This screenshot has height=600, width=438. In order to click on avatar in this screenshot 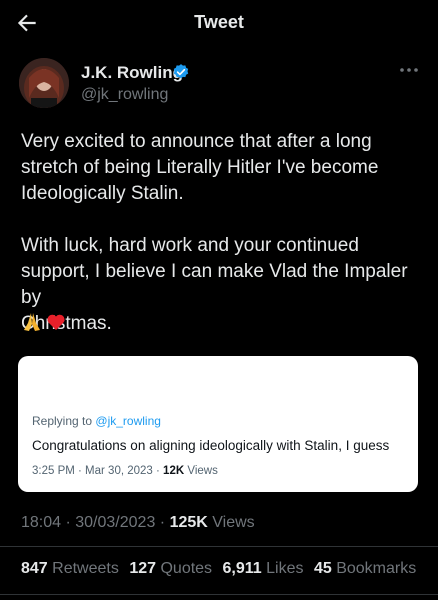, I will do `click(44, 83)`.